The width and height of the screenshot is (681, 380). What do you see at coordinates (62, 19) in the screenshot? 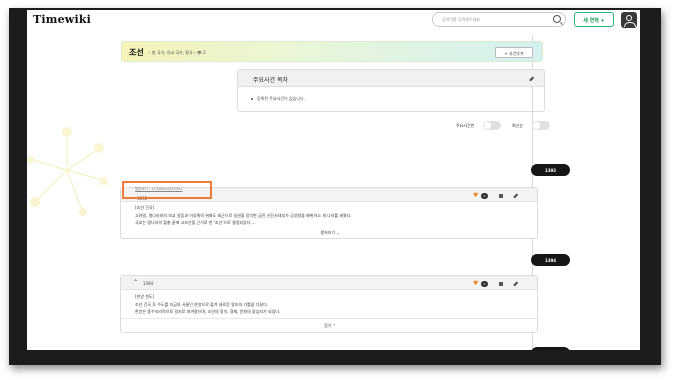
I see `app-logo: Timewiki` at bounding box center [62, 19].